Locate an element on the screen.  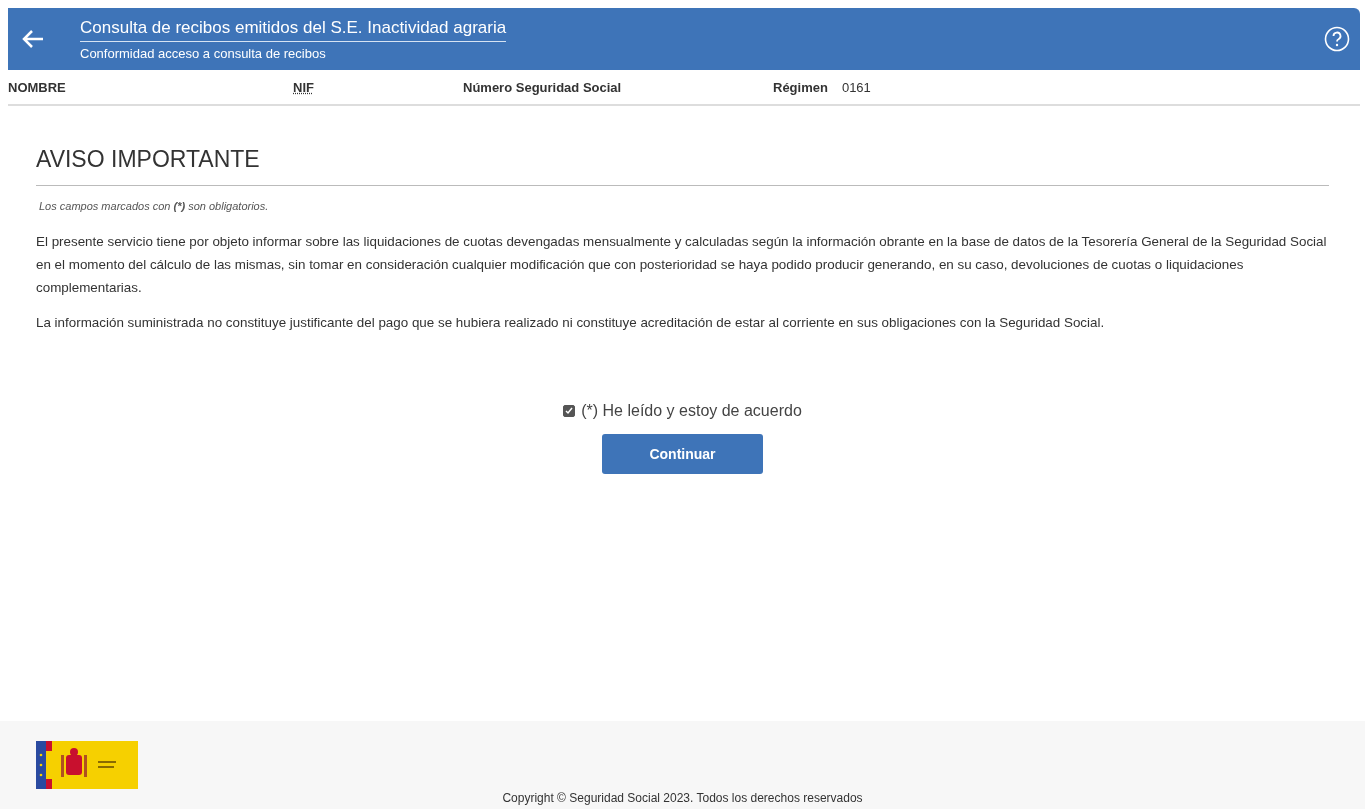
agreement-checkbox is located at coordinates (569, 411).